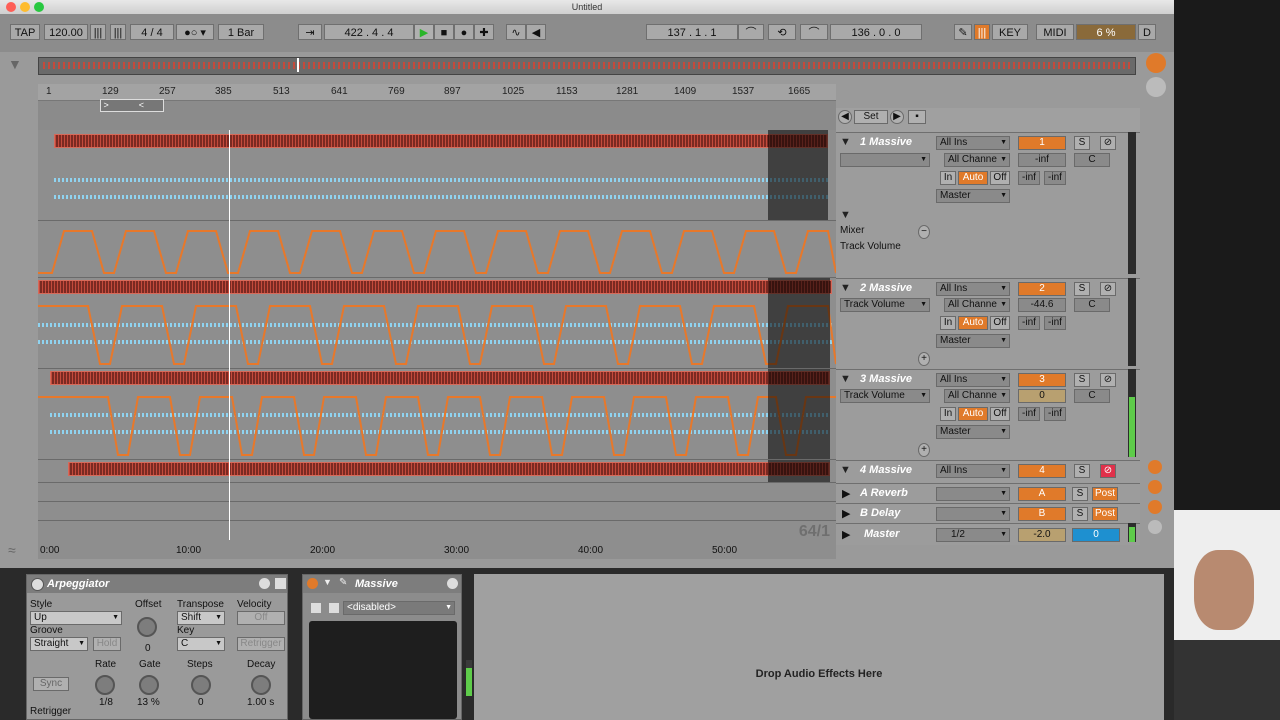 Image resolution: width=1280 pixels, height=720 pixels. What do you see at coordinates (1155, 487) in the screenshot?
I see `sends-show-icon` at bounding box center [1155, 487].